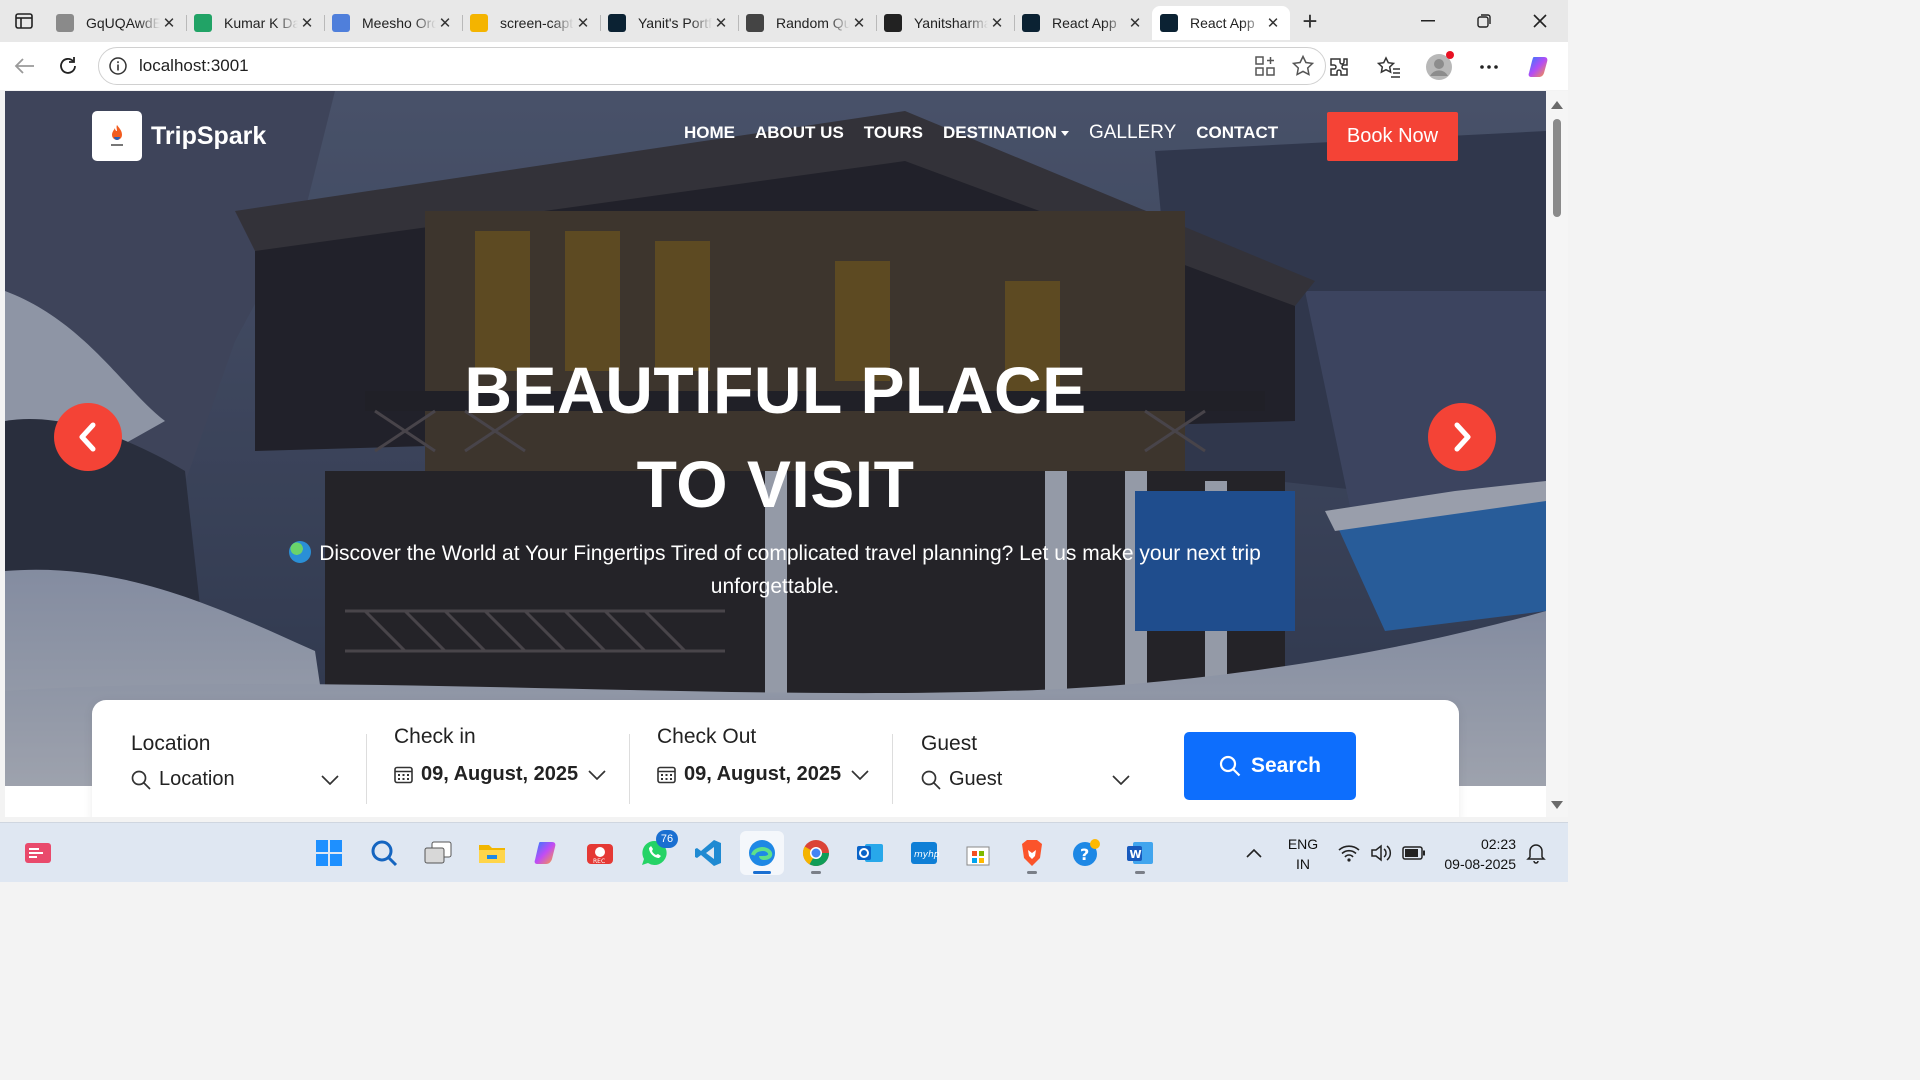  What do you see at coordinates (88, 437) in the screenshot?
I see `carousel-prev-button` at bounding box center [88, 437].